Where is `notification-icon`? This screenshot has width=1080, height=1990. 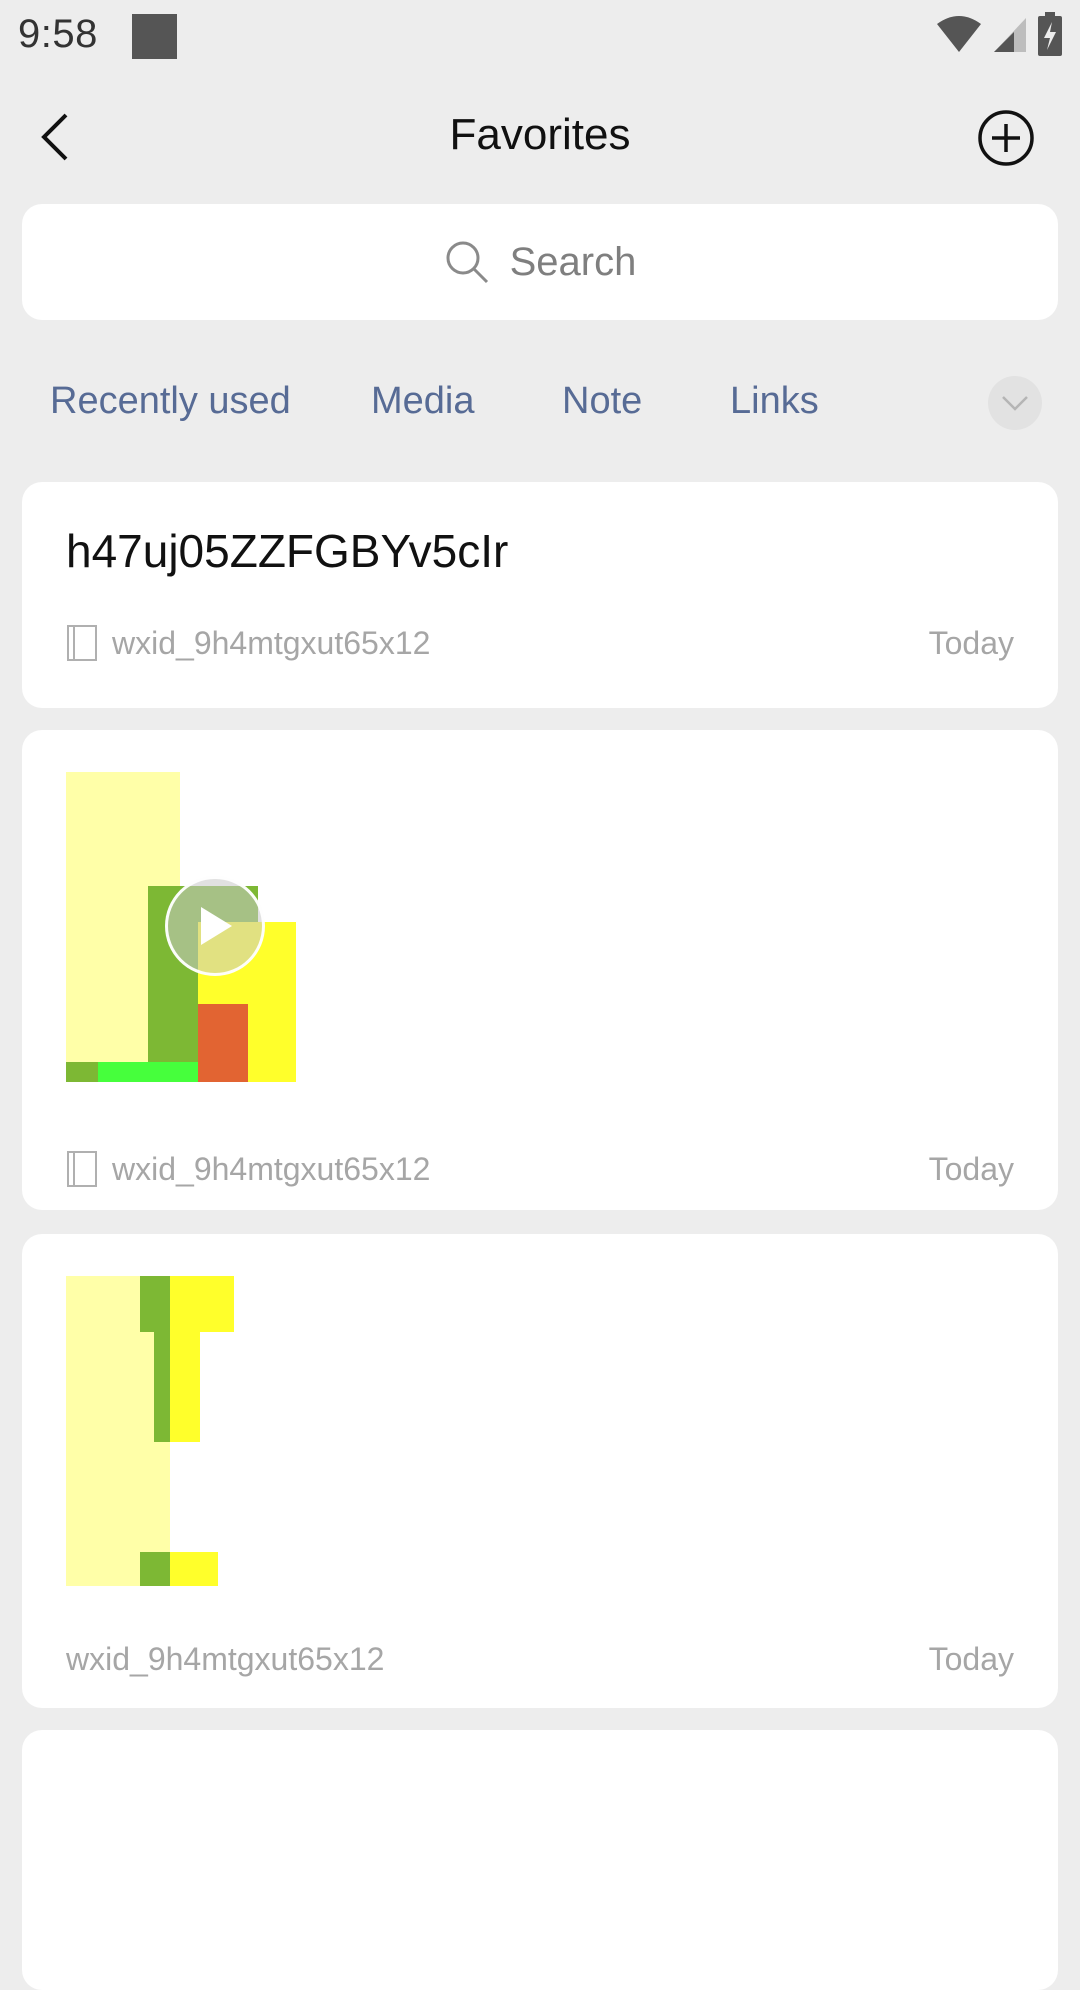 notification-icon is located at coordinates (154, 36).